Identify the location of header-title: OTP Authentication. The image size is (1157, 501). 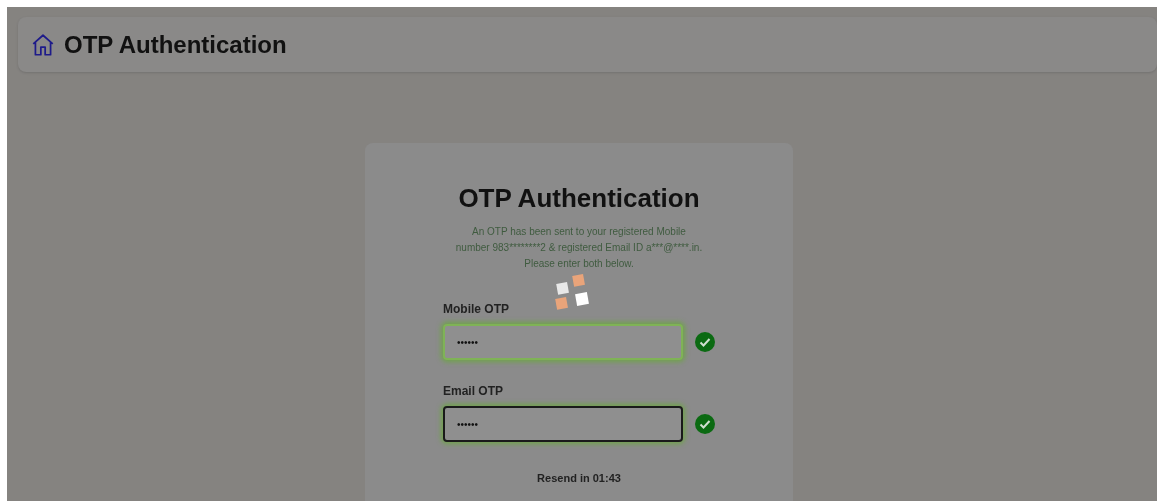
(175, 44).